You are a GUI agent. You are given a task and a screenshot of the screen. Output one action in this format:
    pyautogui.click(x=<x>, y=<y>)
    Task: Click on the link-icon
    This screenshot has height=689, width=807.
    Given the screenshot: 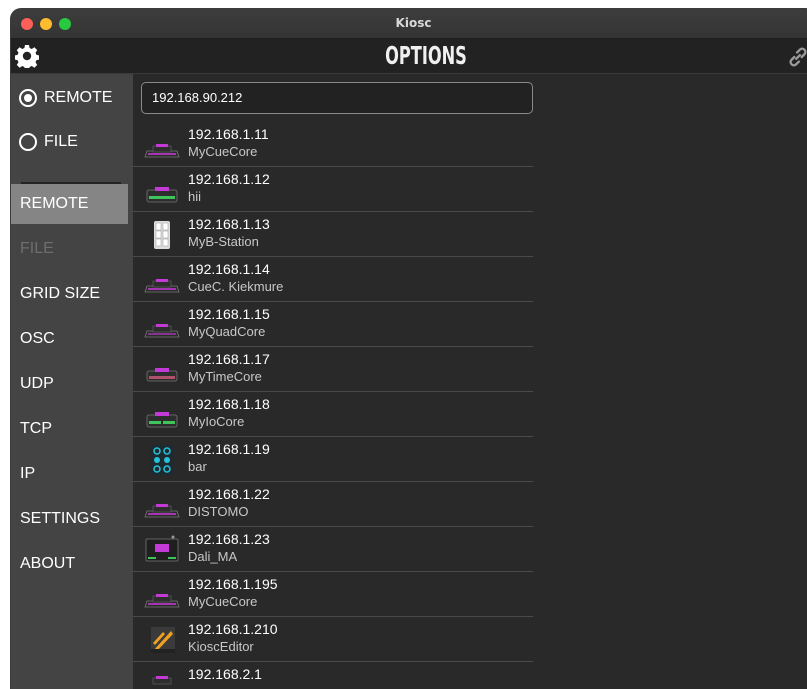 What is the action you would take?
    pyautogui.click(x=797, y=57)
    